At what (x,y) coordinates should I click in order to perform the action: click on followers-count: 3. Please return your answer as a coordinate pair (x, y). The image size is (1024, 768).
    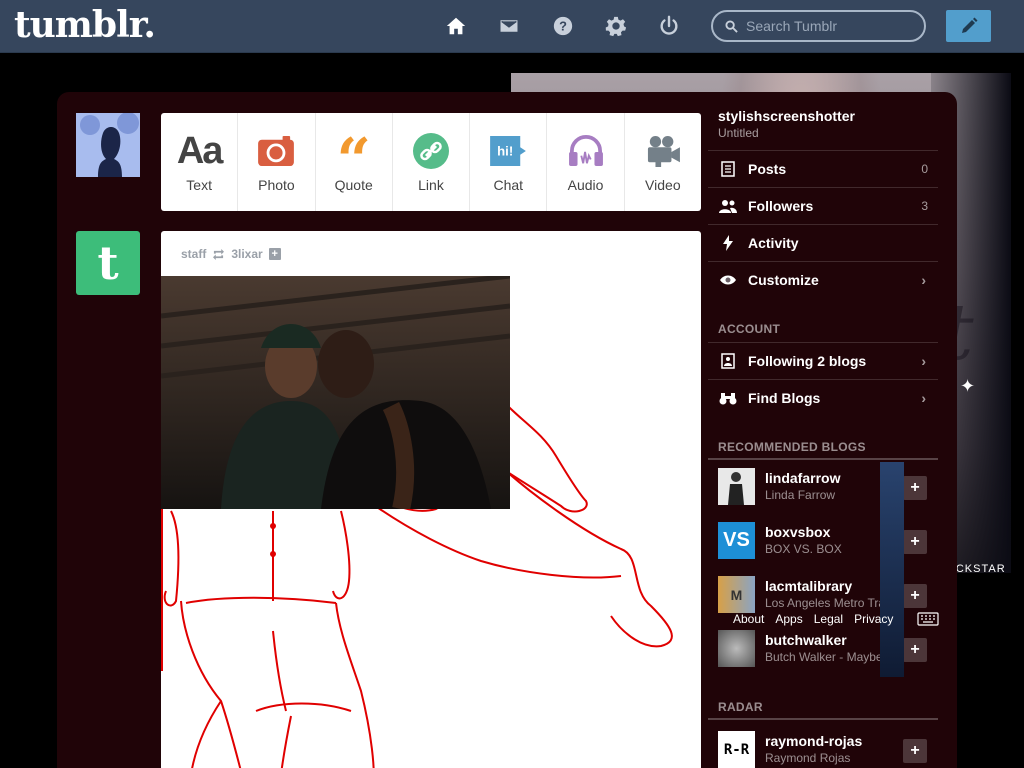
    Looking at the image, I should click on (924, 206).